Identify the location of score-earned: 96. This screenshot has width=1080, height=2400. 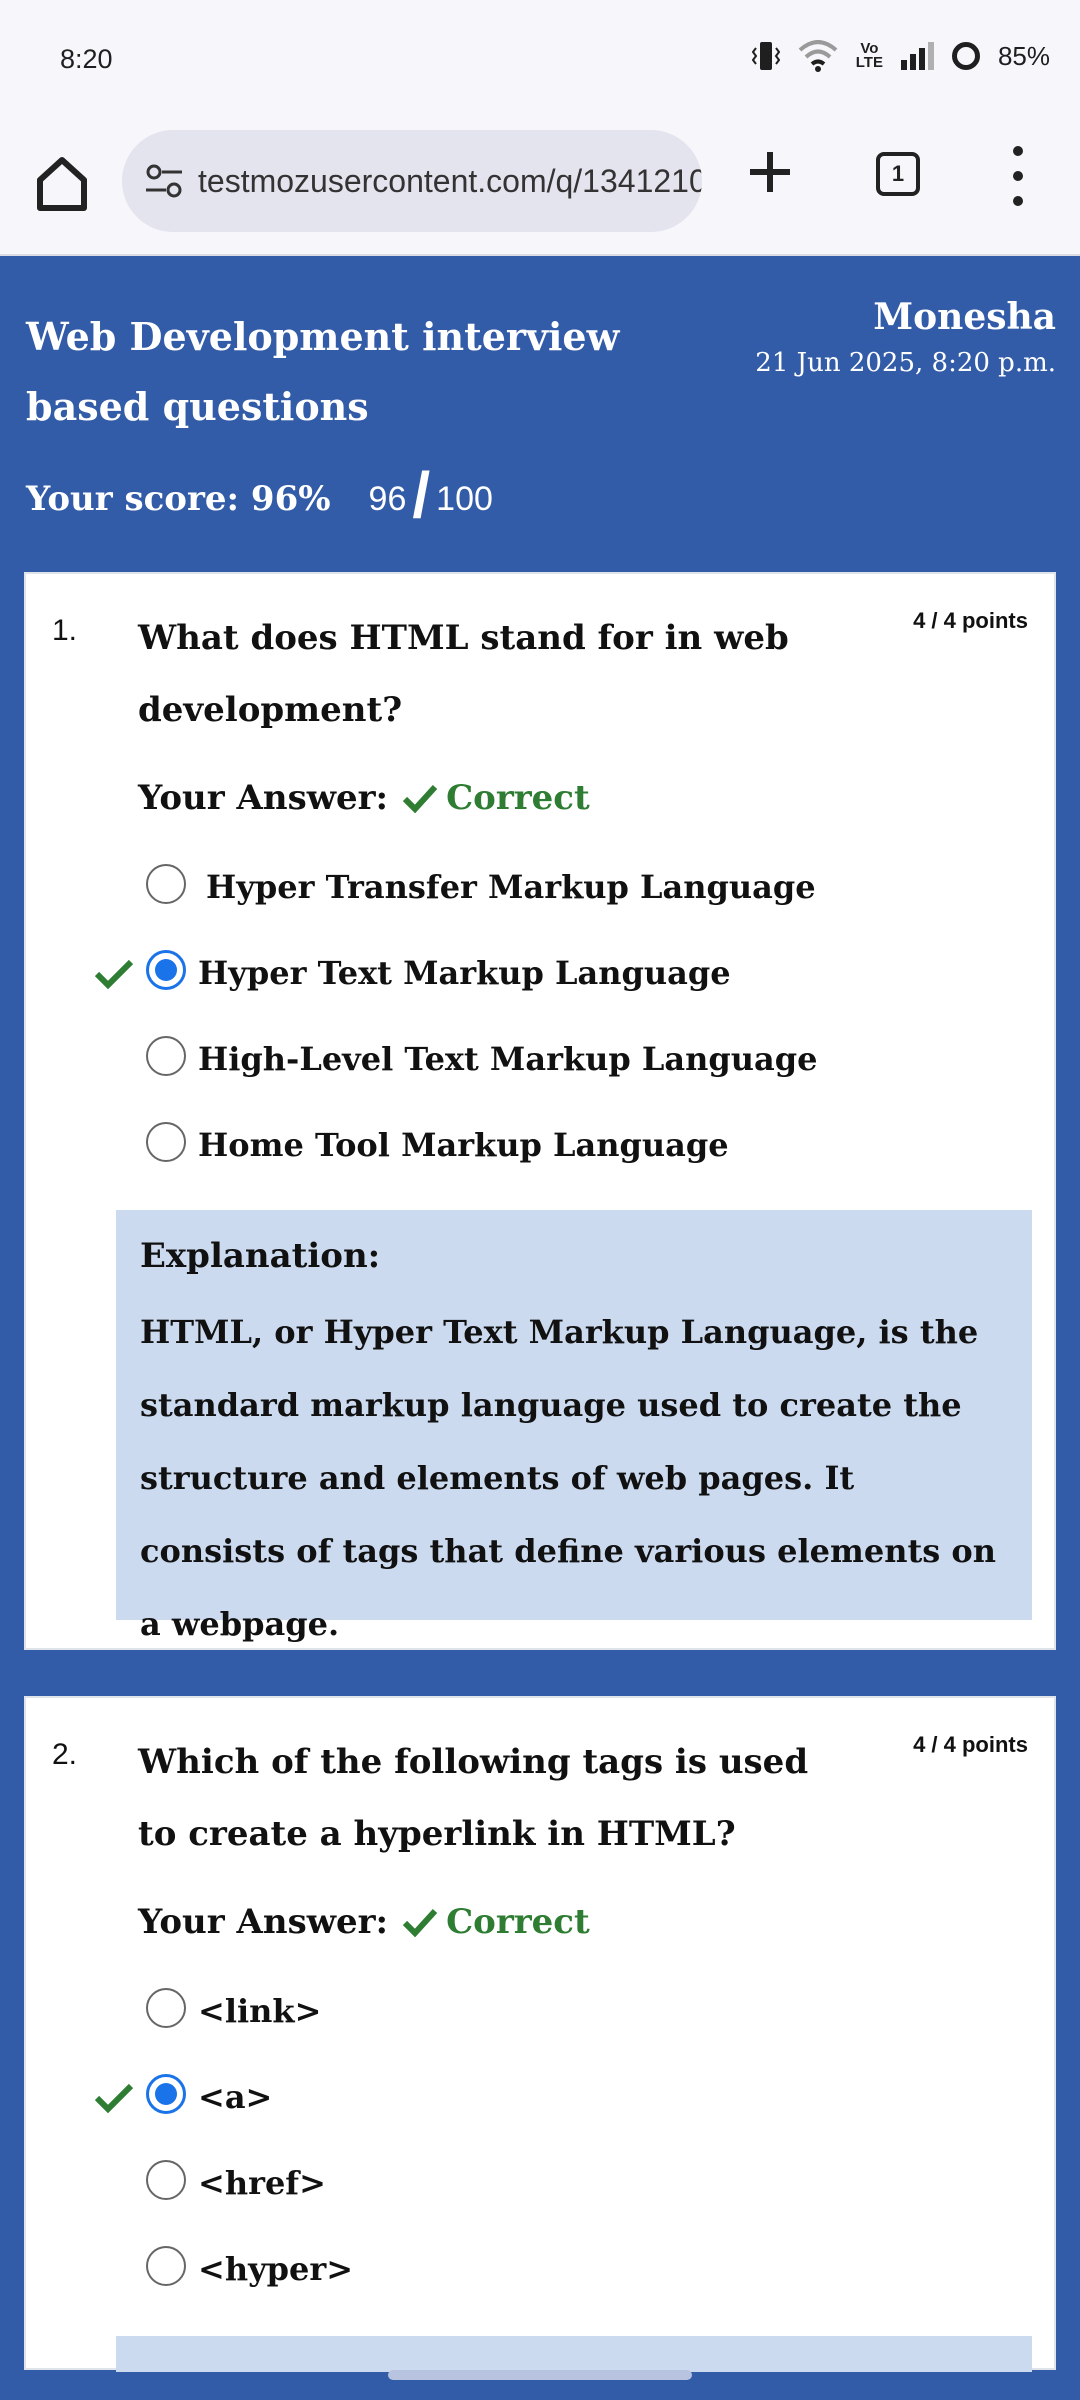
(387, 498).